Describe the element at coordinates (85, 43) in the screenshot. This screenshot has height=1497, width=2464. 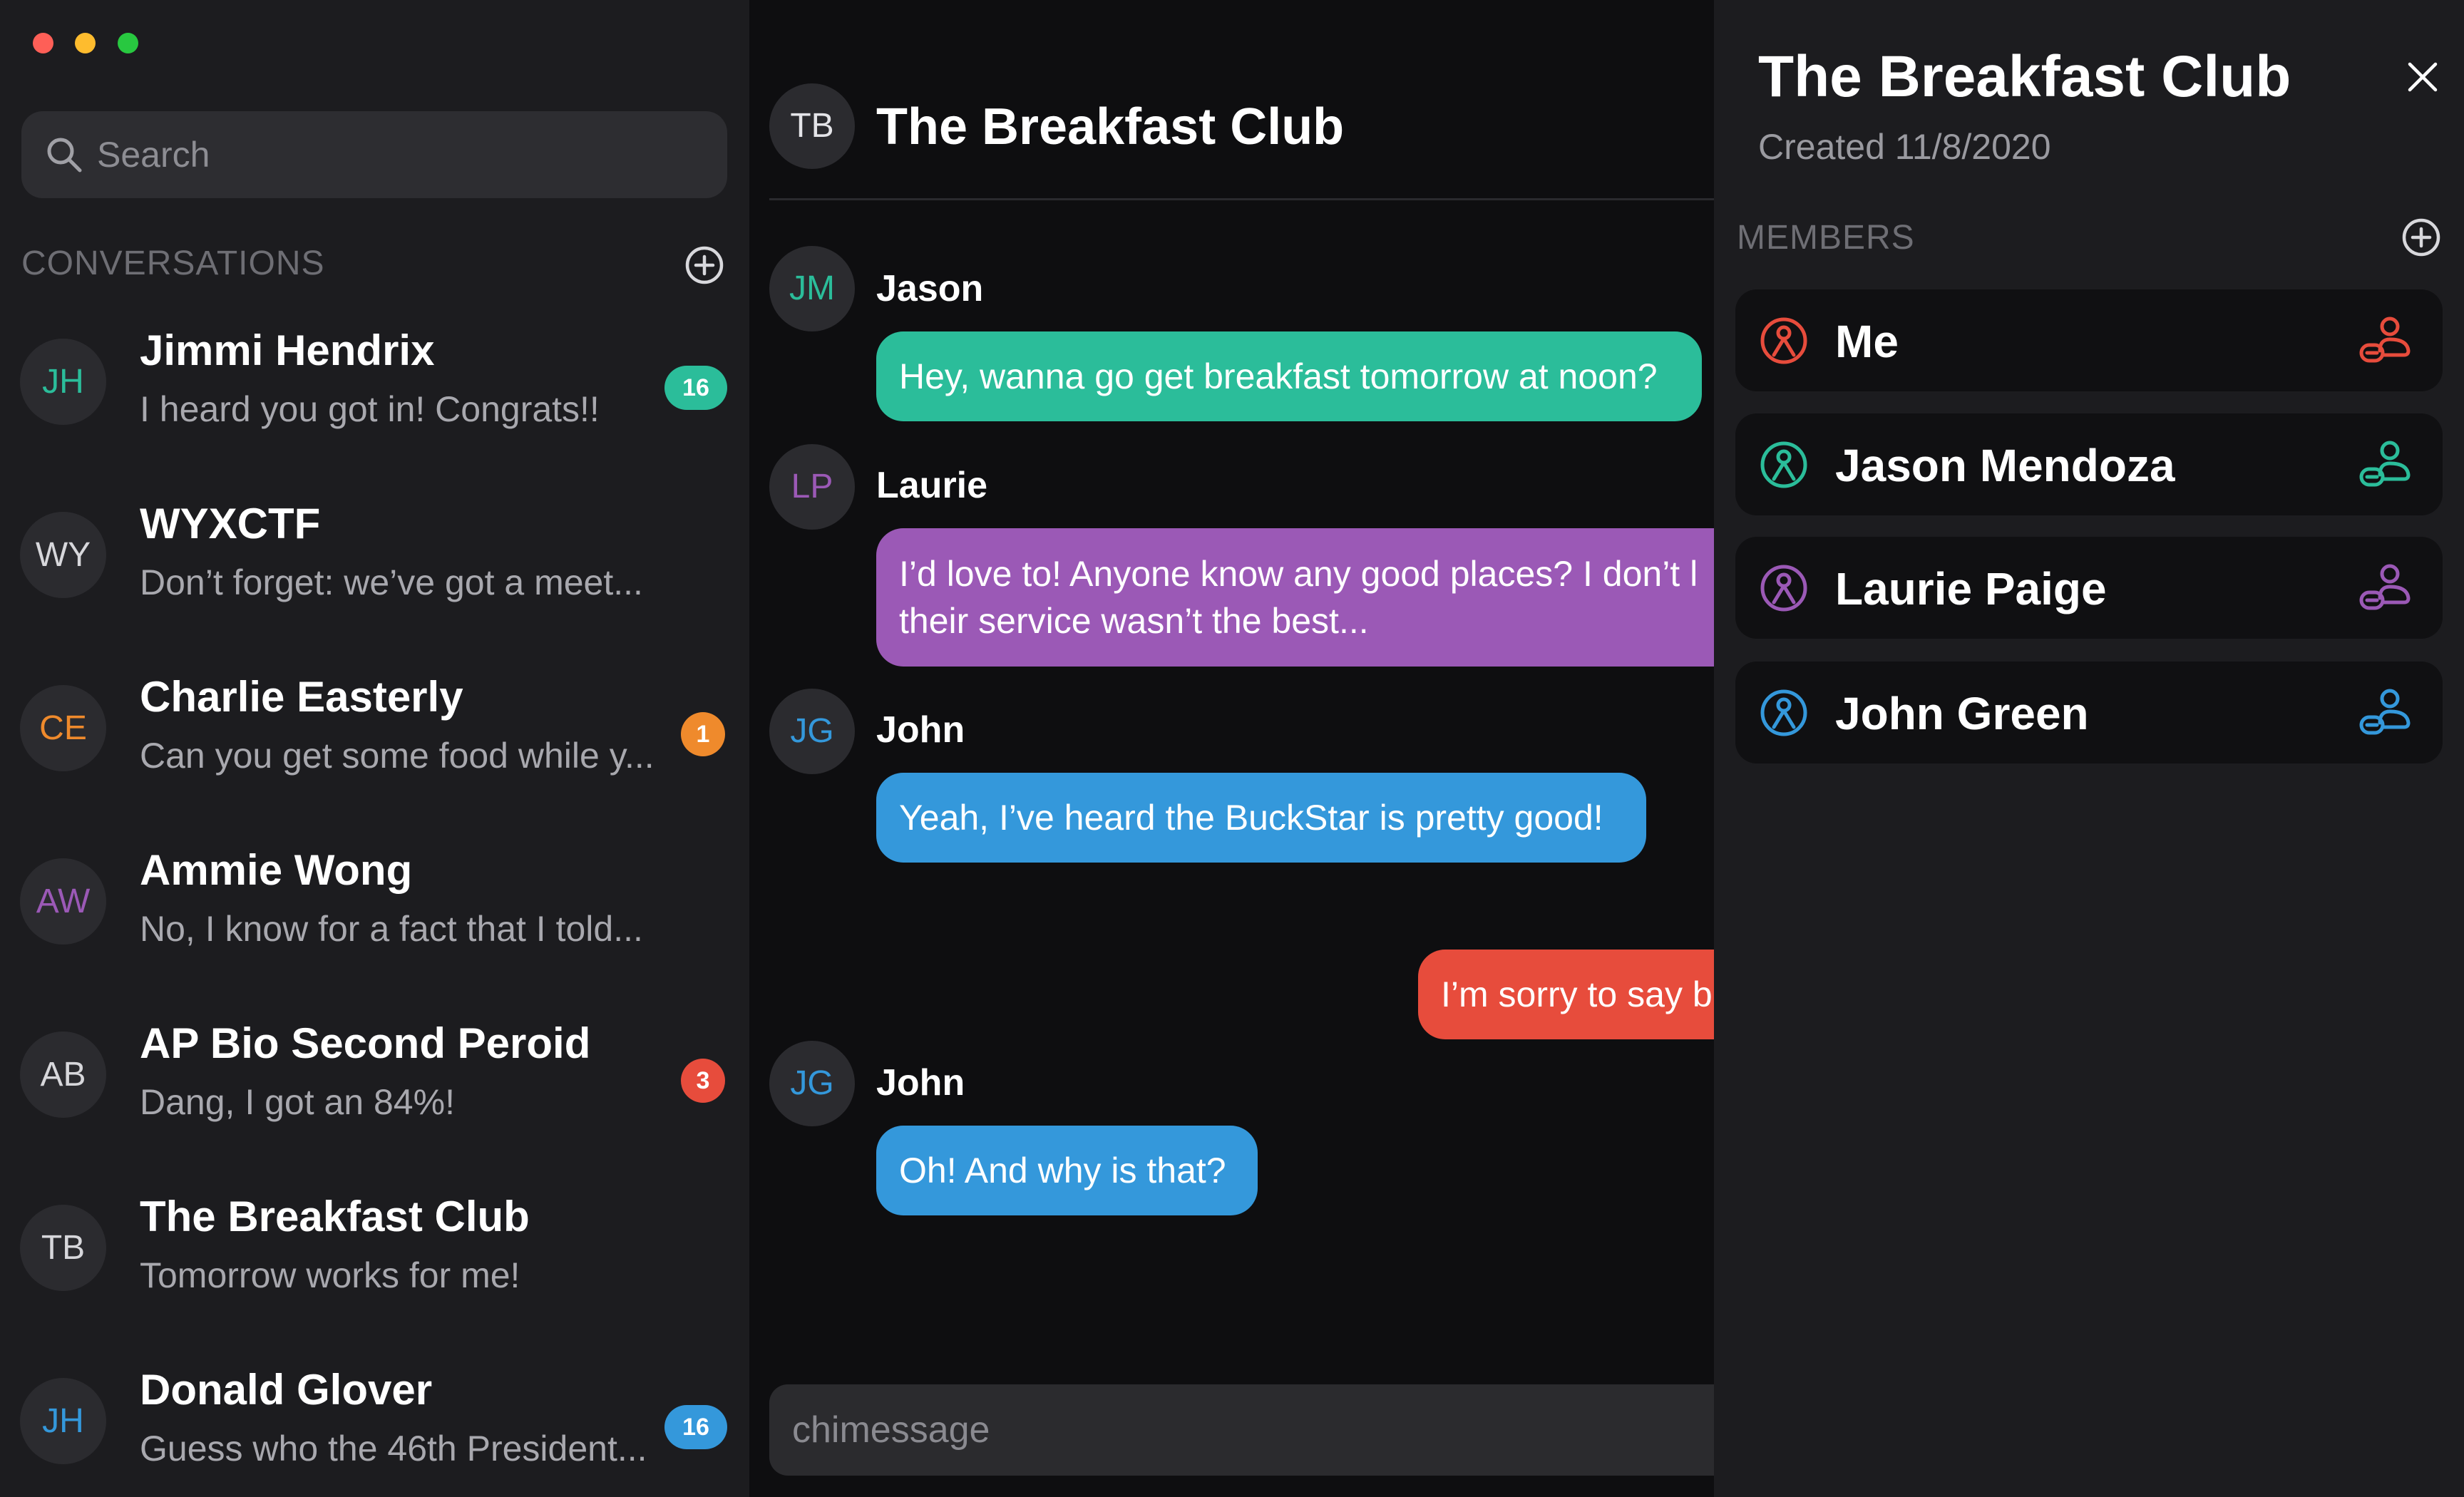
I see `window-minimize-button` at that location.